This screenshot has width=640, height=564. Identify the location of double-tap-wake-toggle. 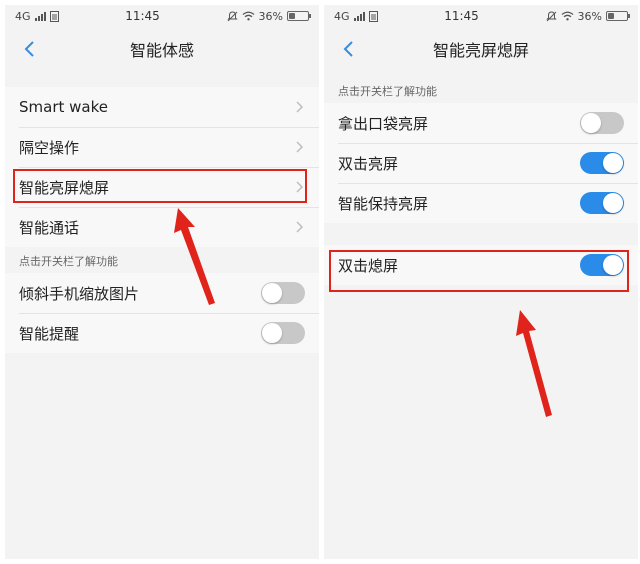
(602, 163).